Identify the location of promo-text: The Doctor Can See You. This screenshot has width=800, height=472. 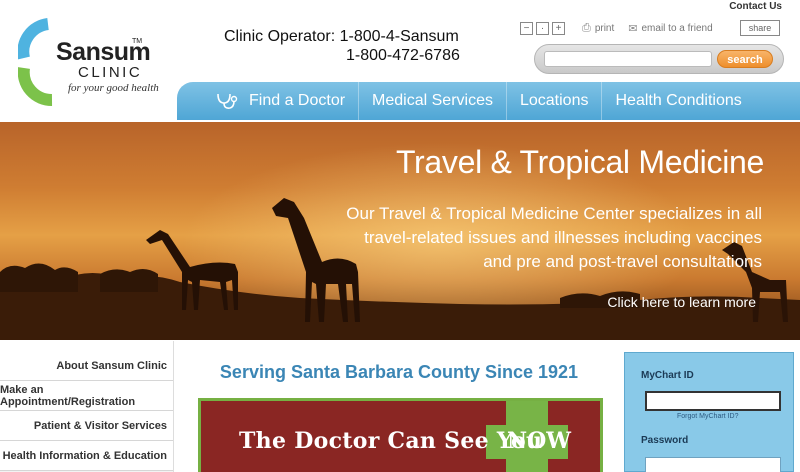
(391, 441).